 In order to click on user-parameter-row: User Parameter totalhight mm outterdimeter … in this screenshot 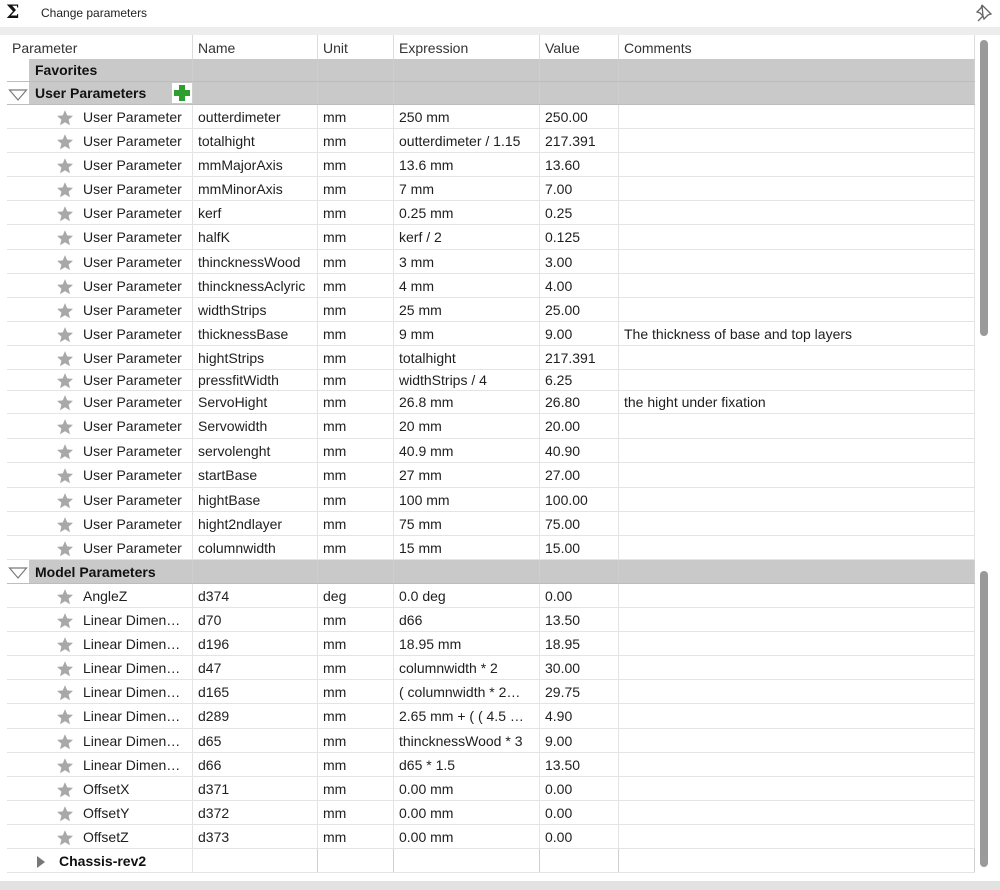, I will do `click(491, 141)`.